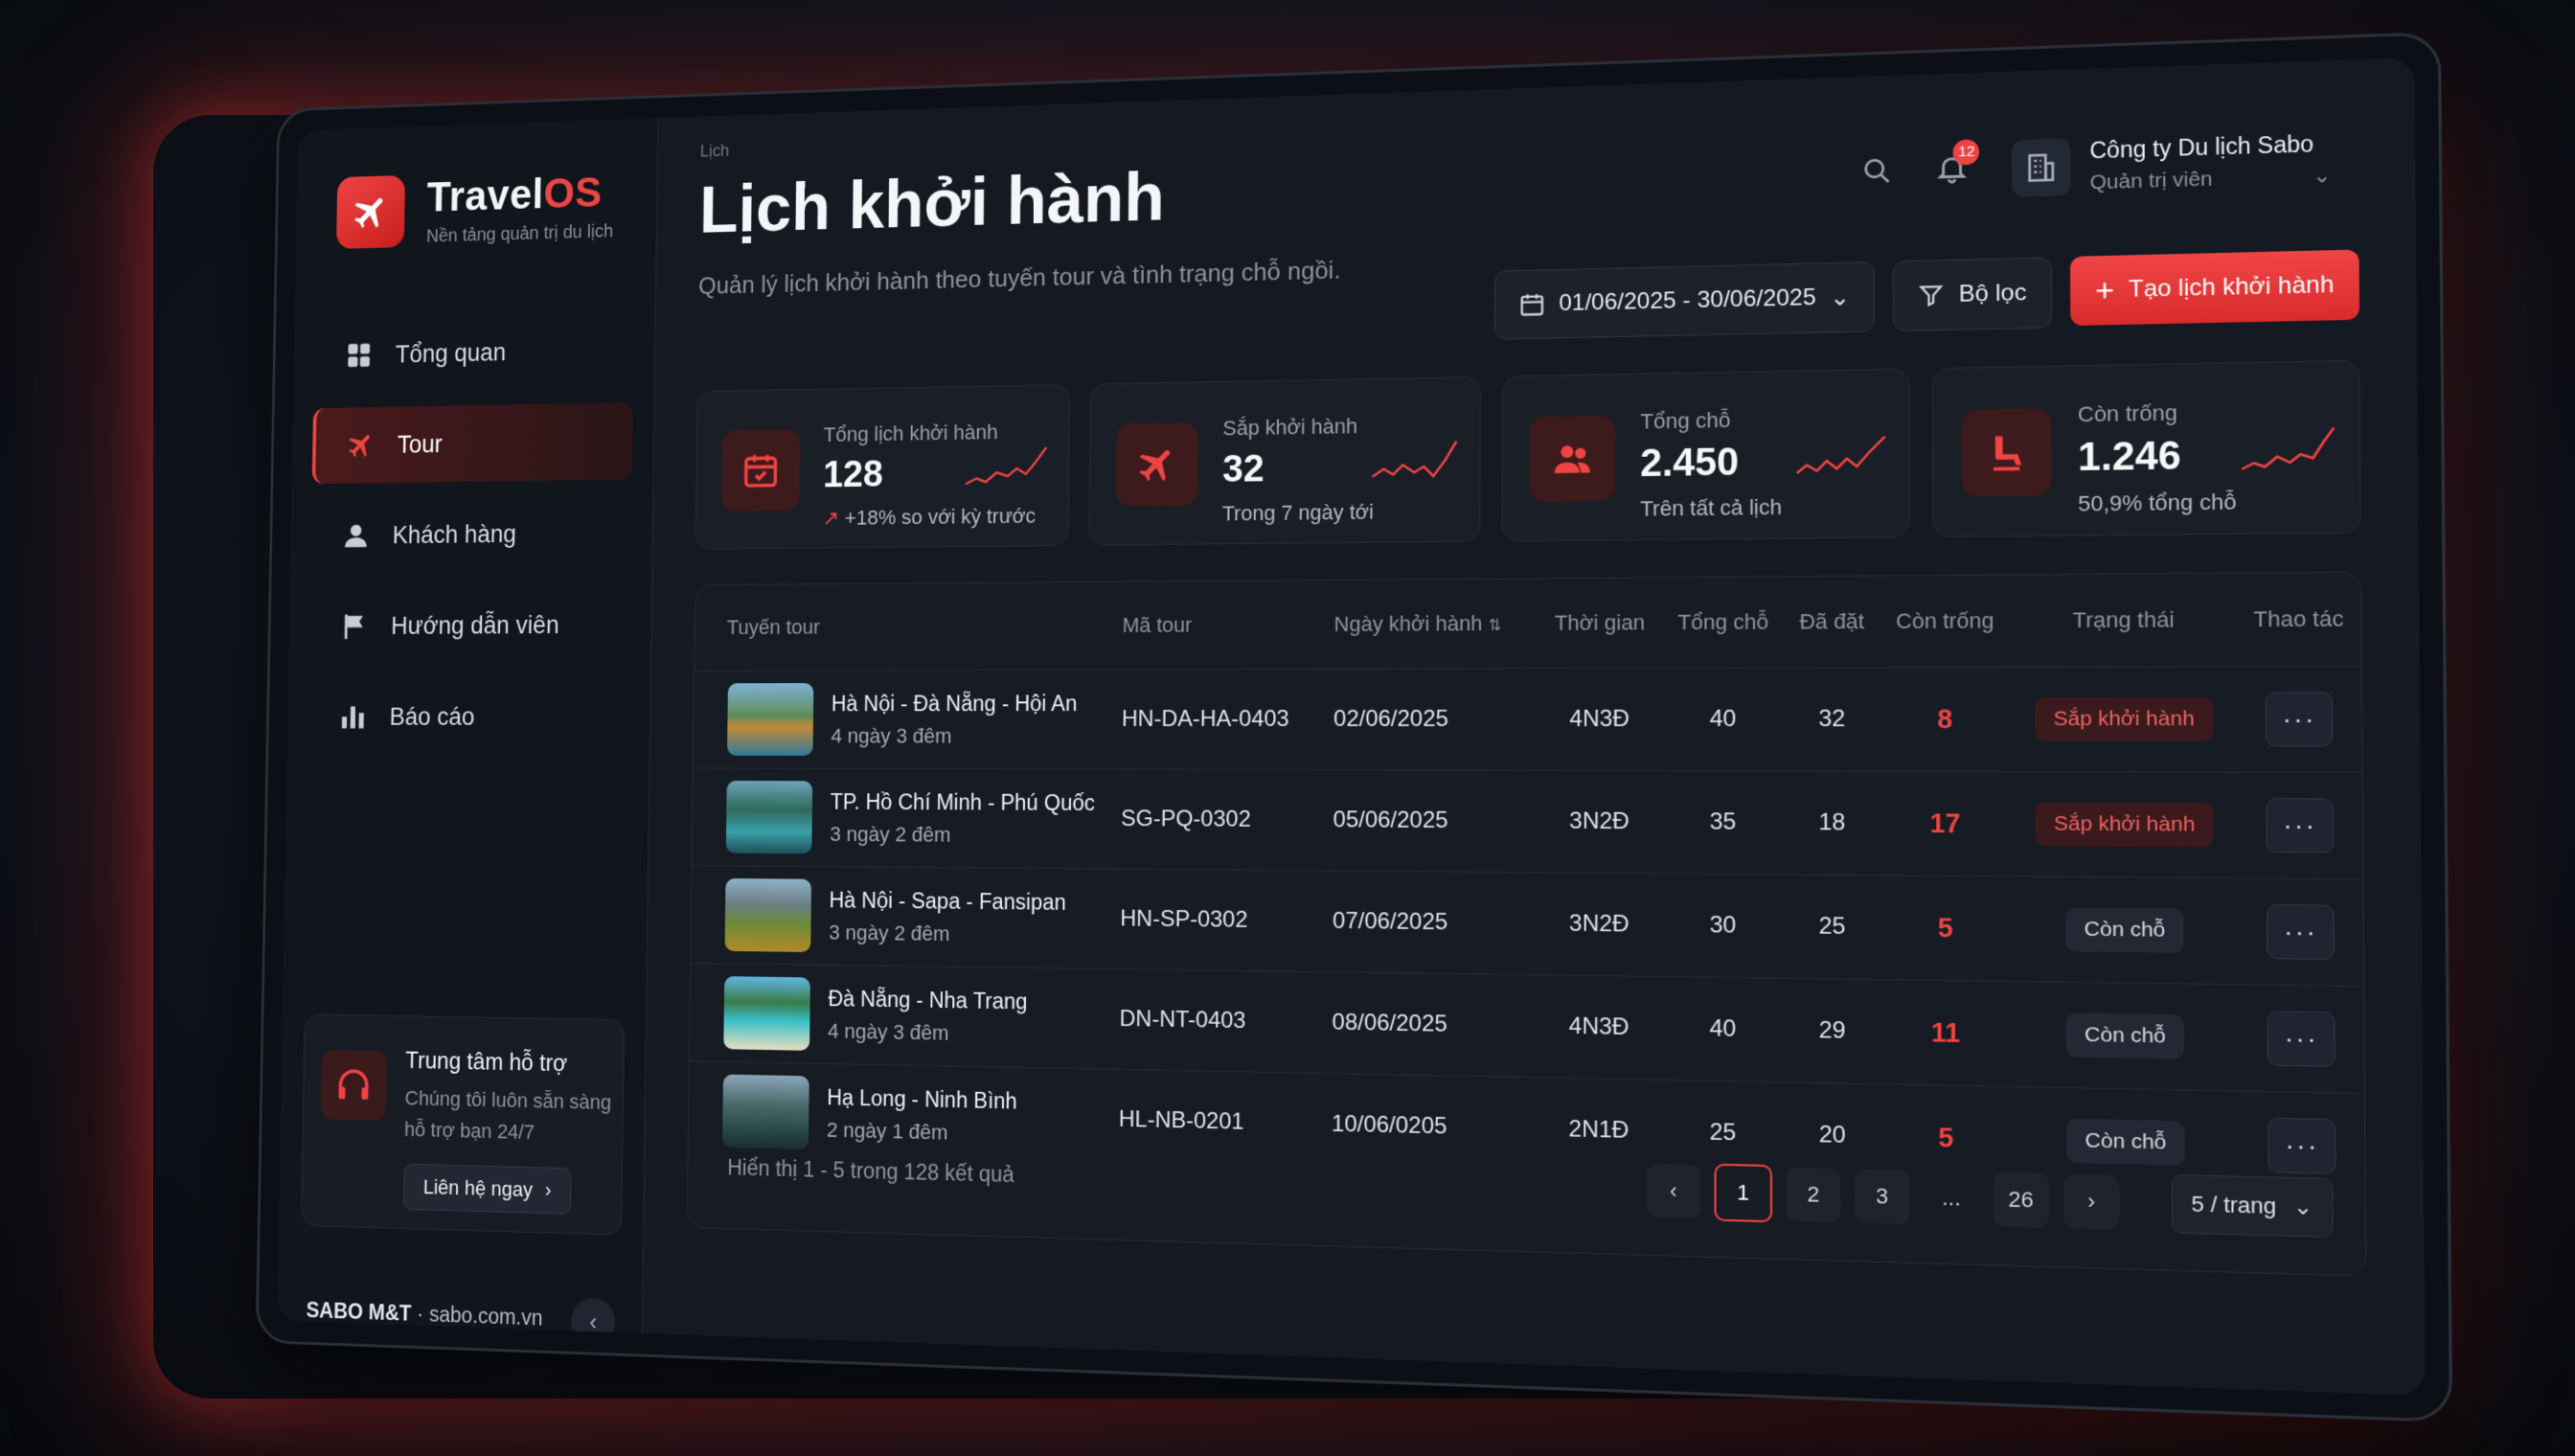 The image size is (2575, 1456). Describe the element at coordinates (451, 352) in the screenshot. I see `sidebar-item-label: Tổng quan` at that location.